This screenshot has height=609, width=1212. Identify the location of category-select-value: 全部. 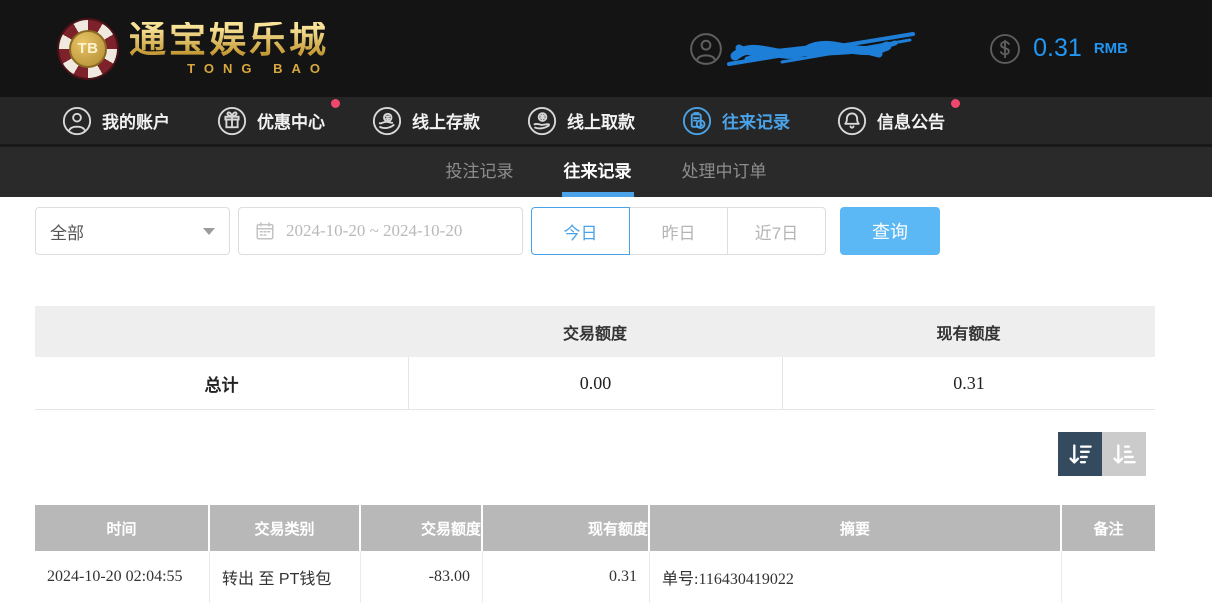
(67, 233).